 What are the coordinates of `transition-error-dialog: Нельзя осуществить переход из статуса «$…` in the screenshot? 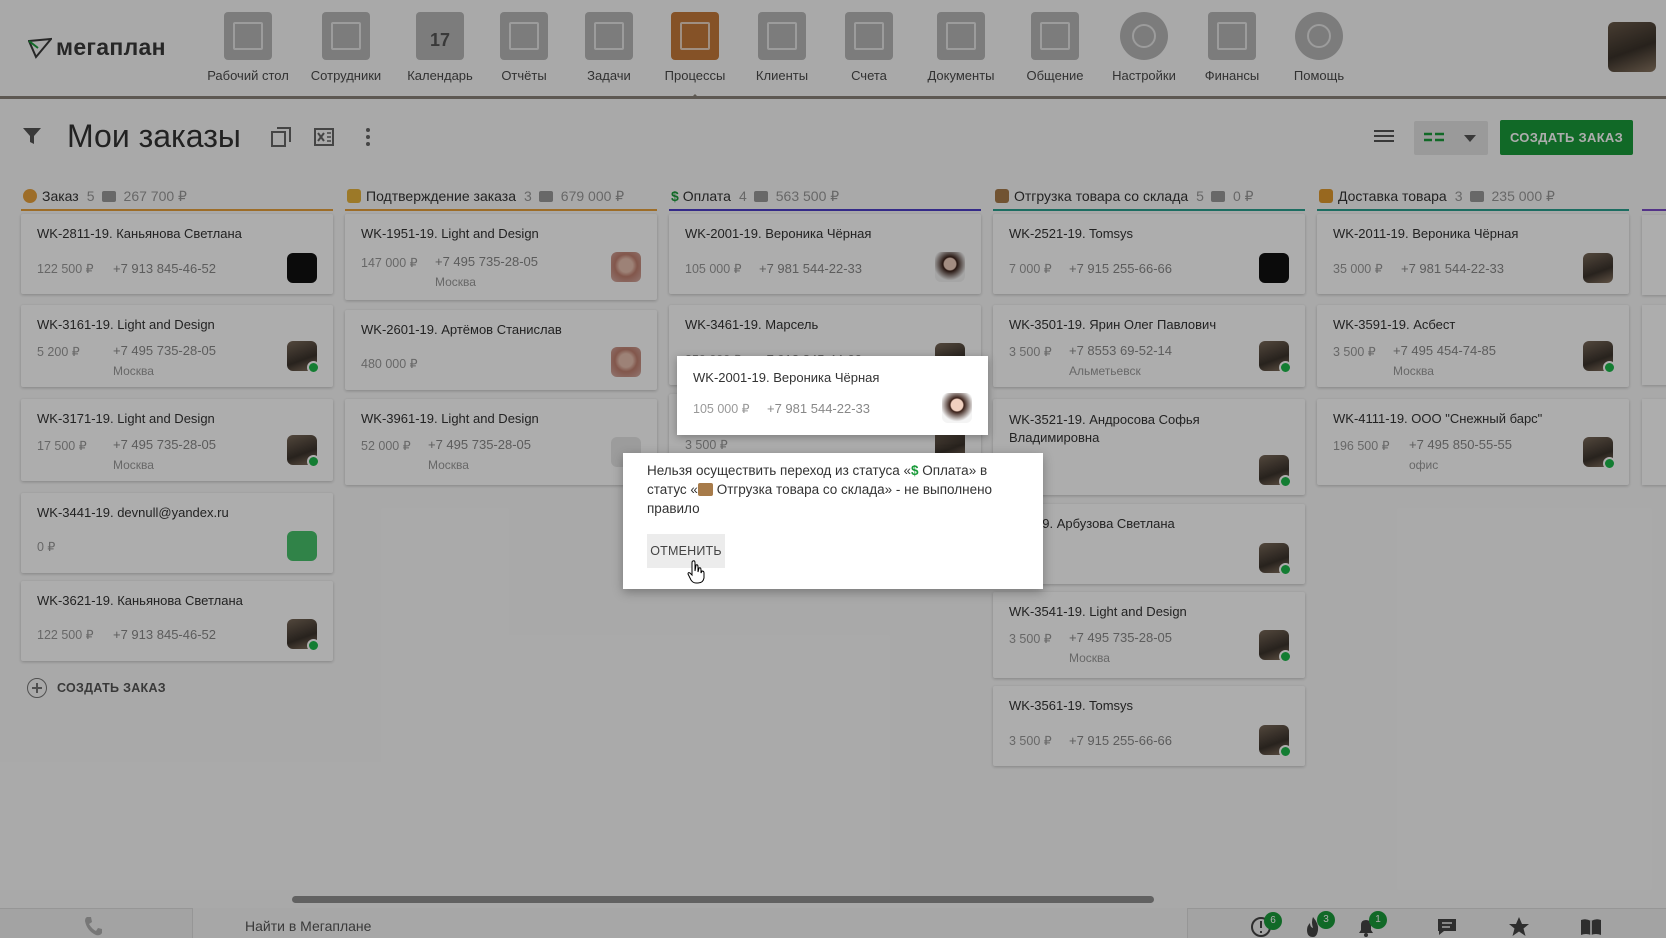 It's located at (833, 521).